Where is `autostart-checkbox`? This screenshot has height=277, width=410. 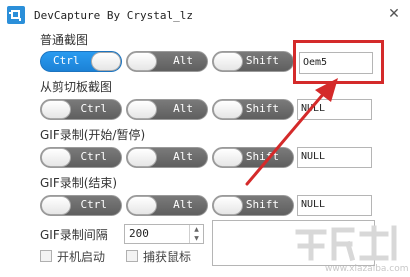
autostart-checkbox is located at coordinates (46, 256).